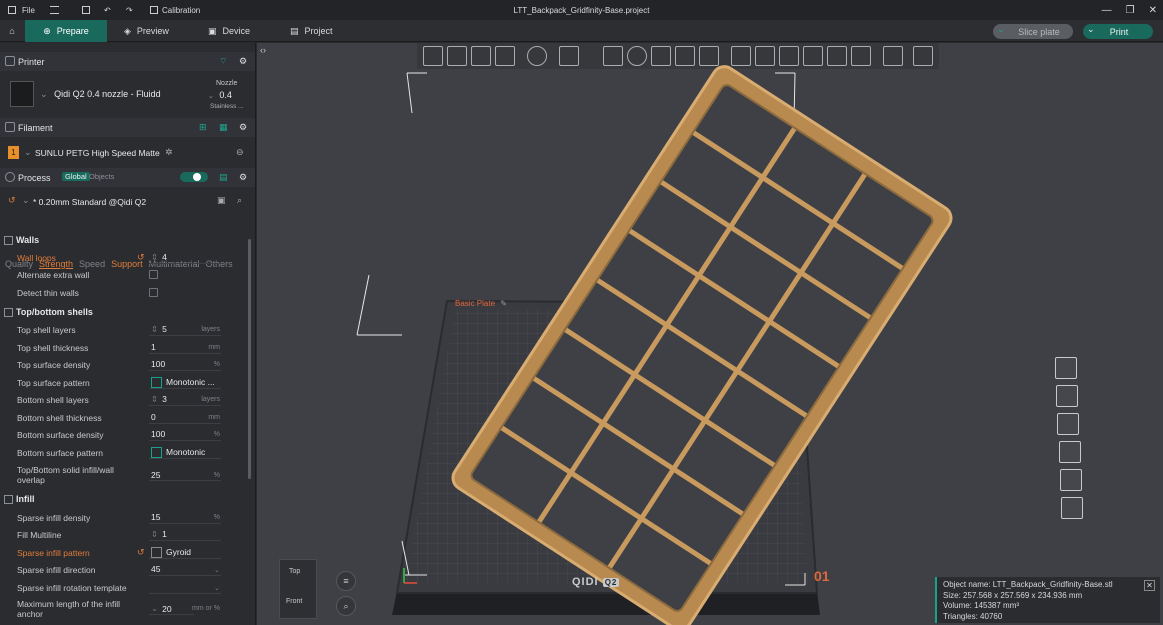 This screenshot has width=1163, height=625. Describe the element at coordinates (107, 10) in the screenshot. I see `undo-icon: ↶` at that location.